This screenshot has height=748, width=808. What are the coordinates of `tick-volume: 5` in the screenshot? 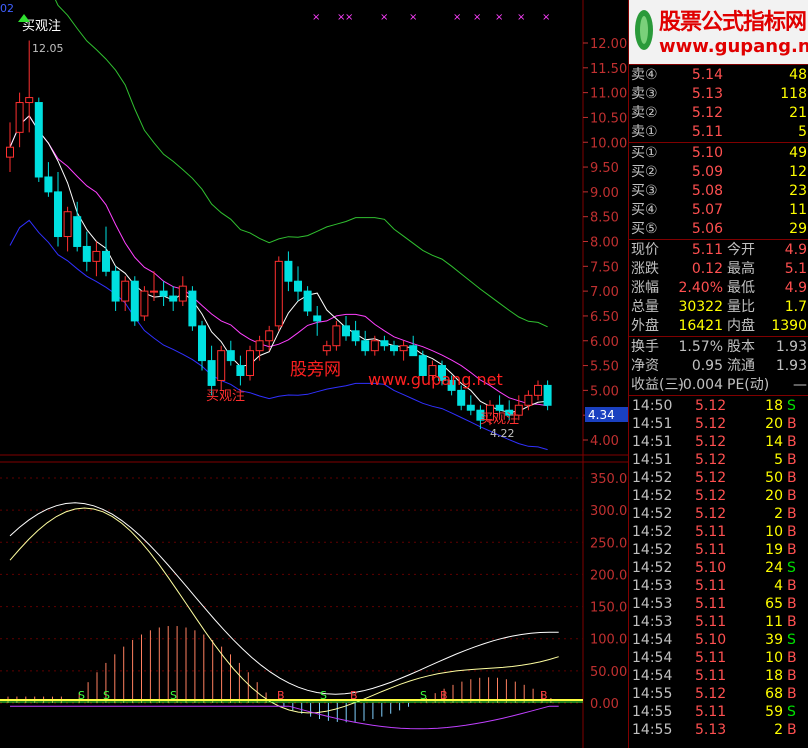 It's located at (778, 460).